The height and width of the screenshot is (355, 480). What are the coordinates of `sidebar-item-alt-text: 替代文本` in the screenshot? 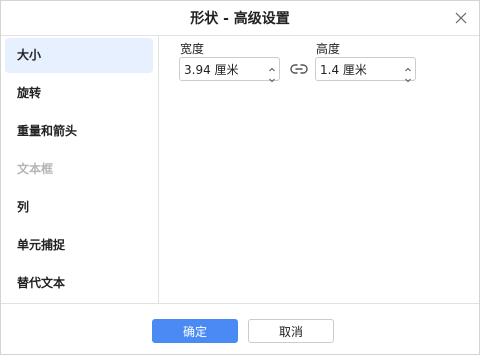 It's located at (79, 283).